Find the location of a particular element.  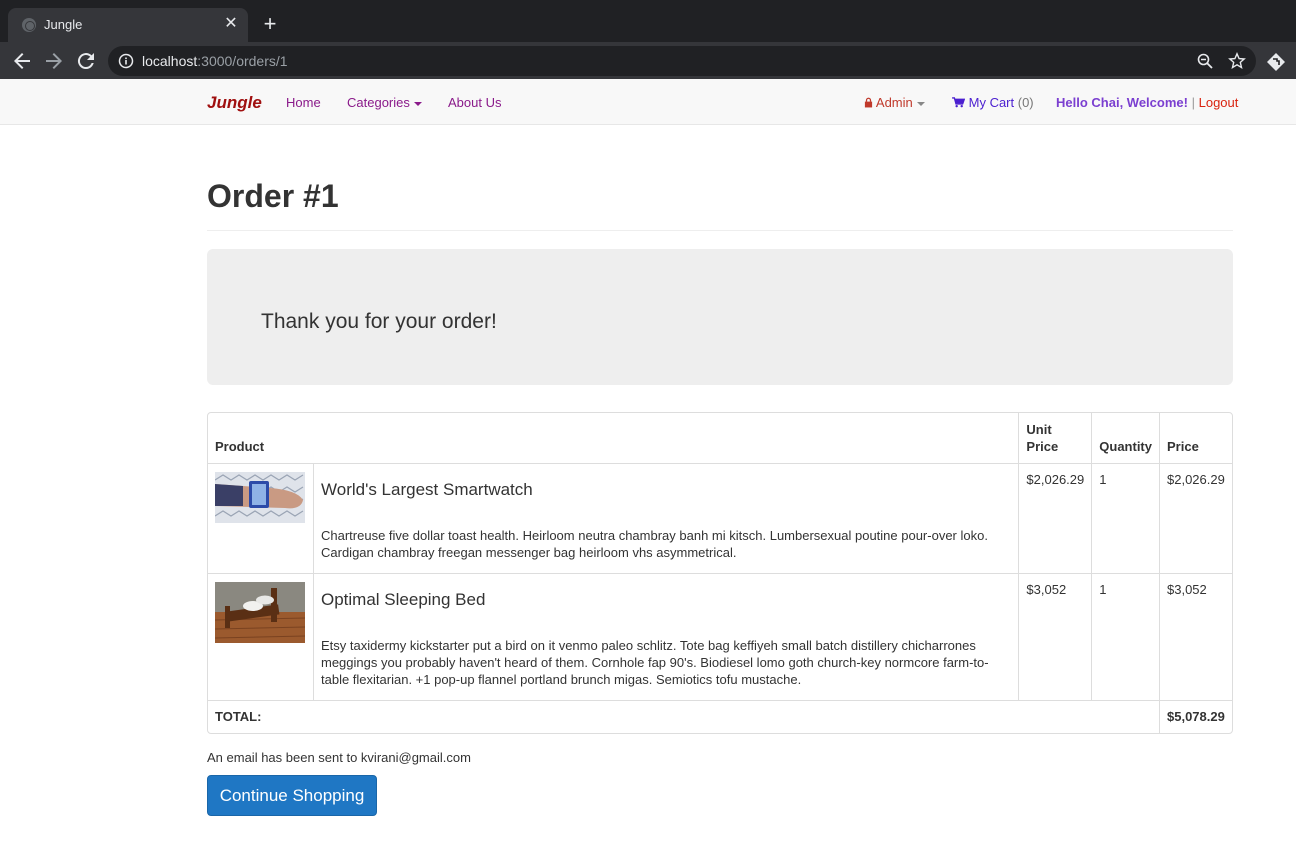

header-price: Price is located at coordinates (1196, 438).